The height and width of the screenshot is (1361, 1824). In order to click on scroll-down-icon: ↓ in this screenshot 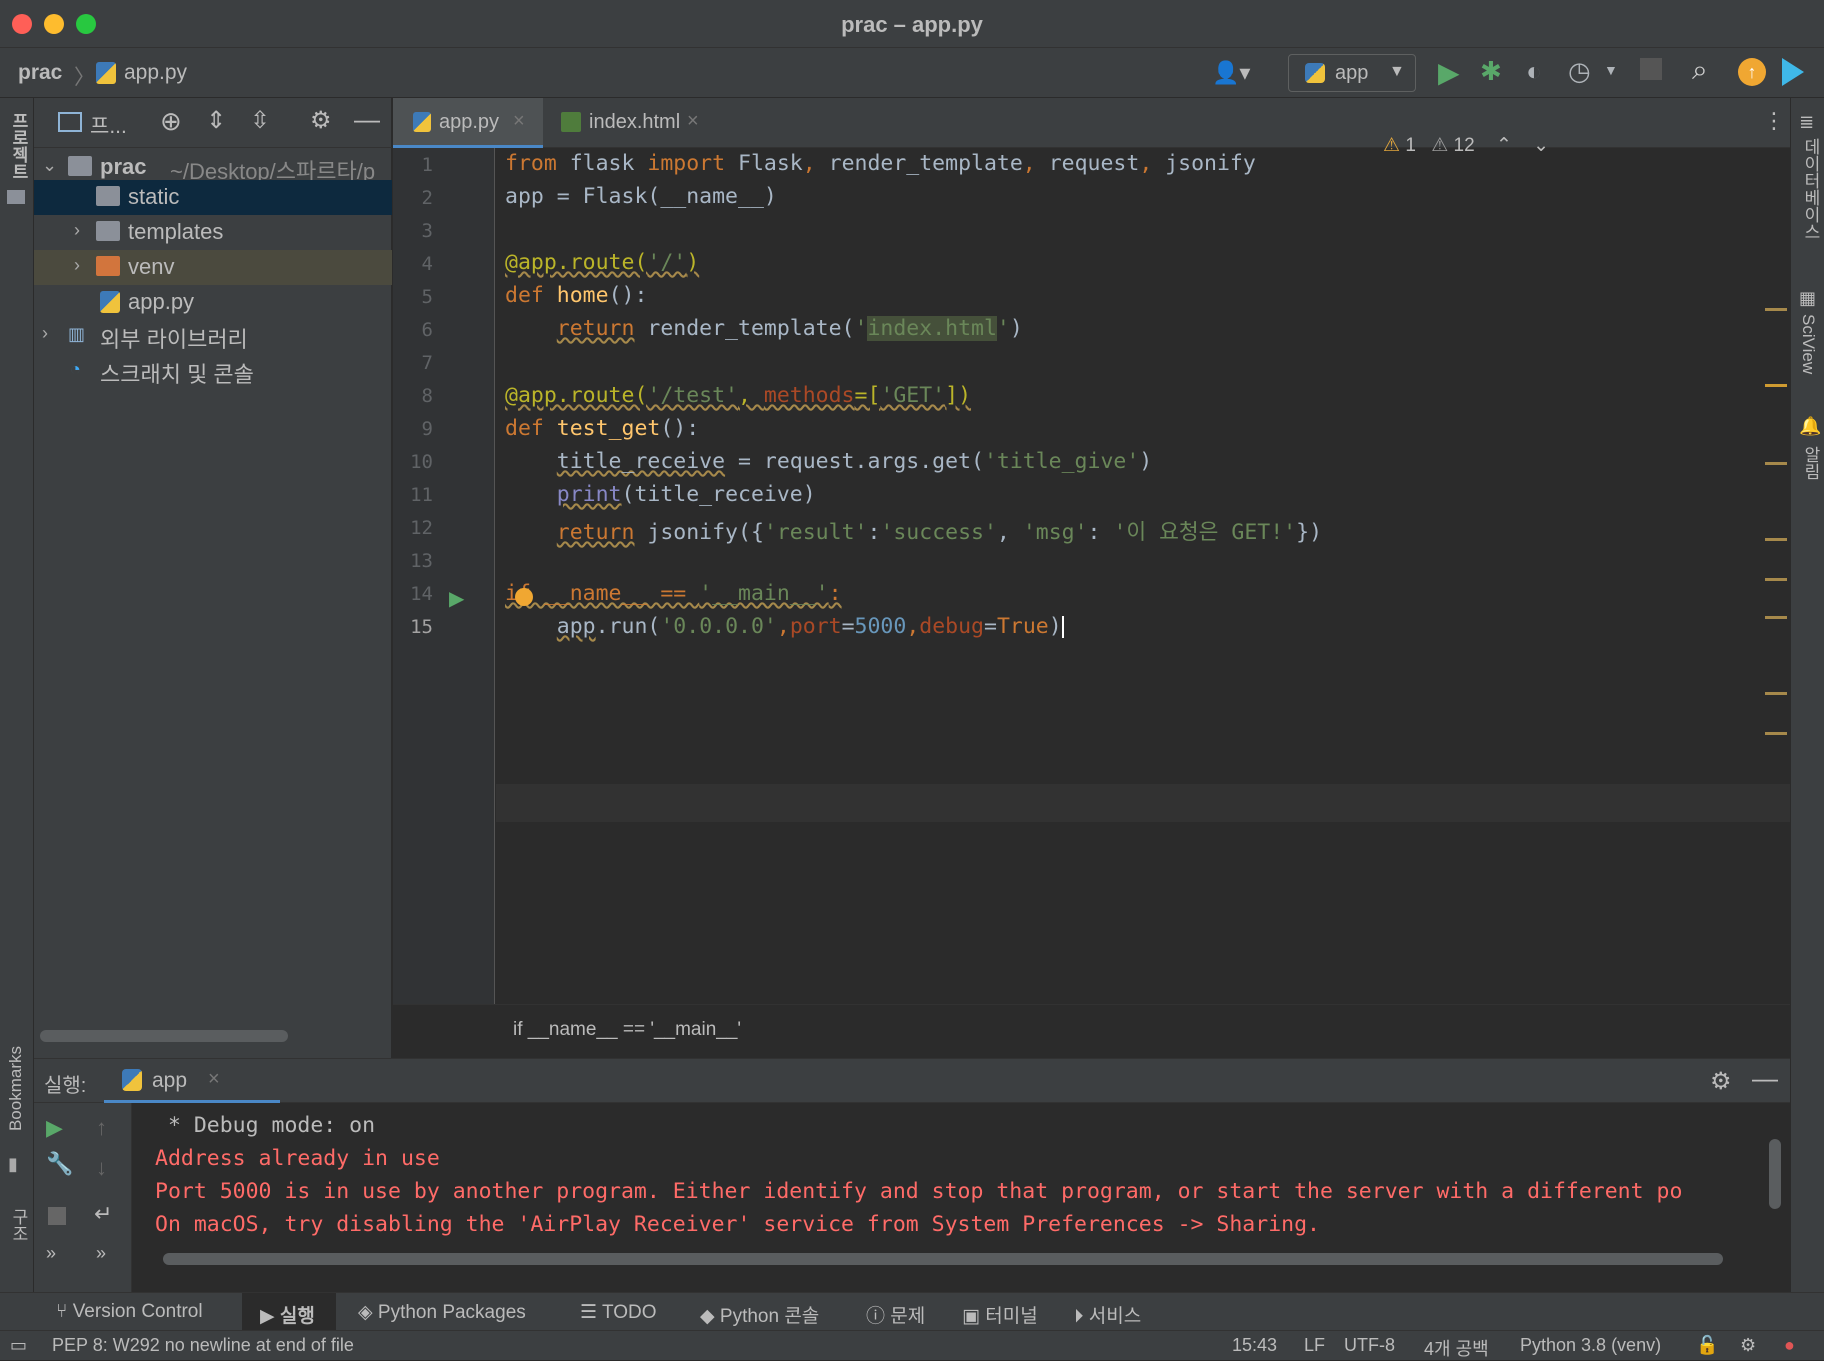, I will do `click(101, 1168)`.